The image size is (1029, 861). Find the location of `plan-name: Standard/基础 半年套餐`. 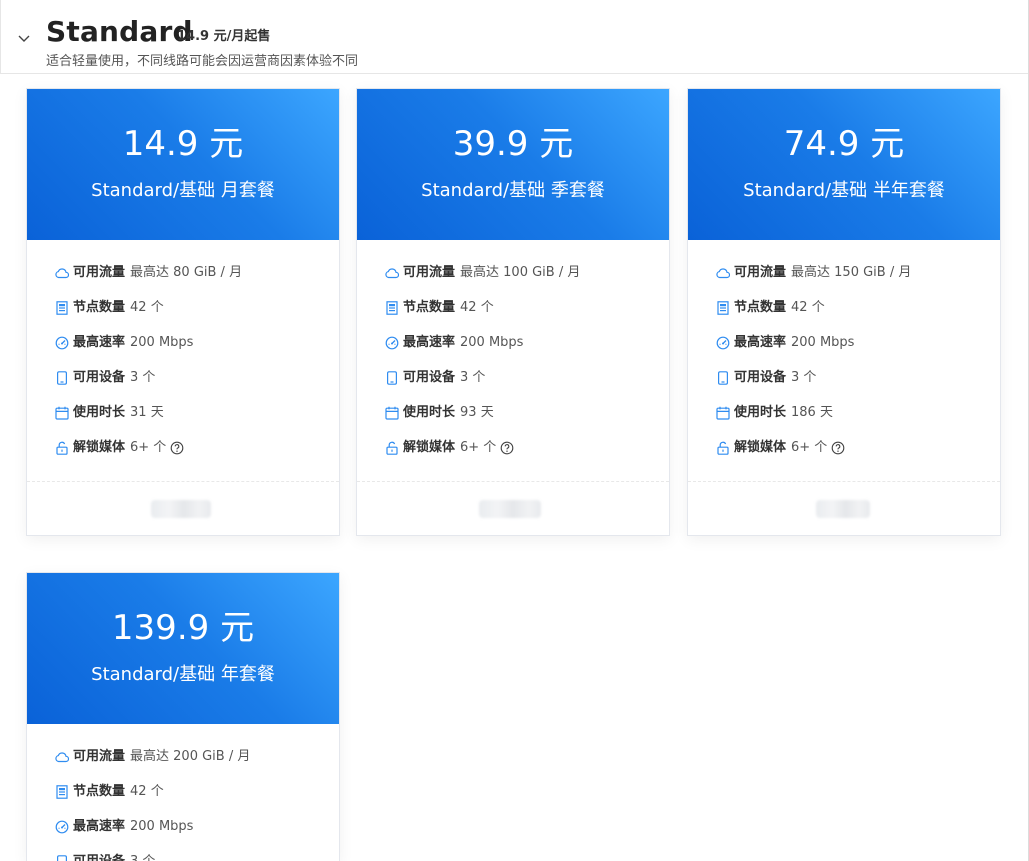

plan-name: Standard/基础 半年套餐 is located at coordinates (844, 190).